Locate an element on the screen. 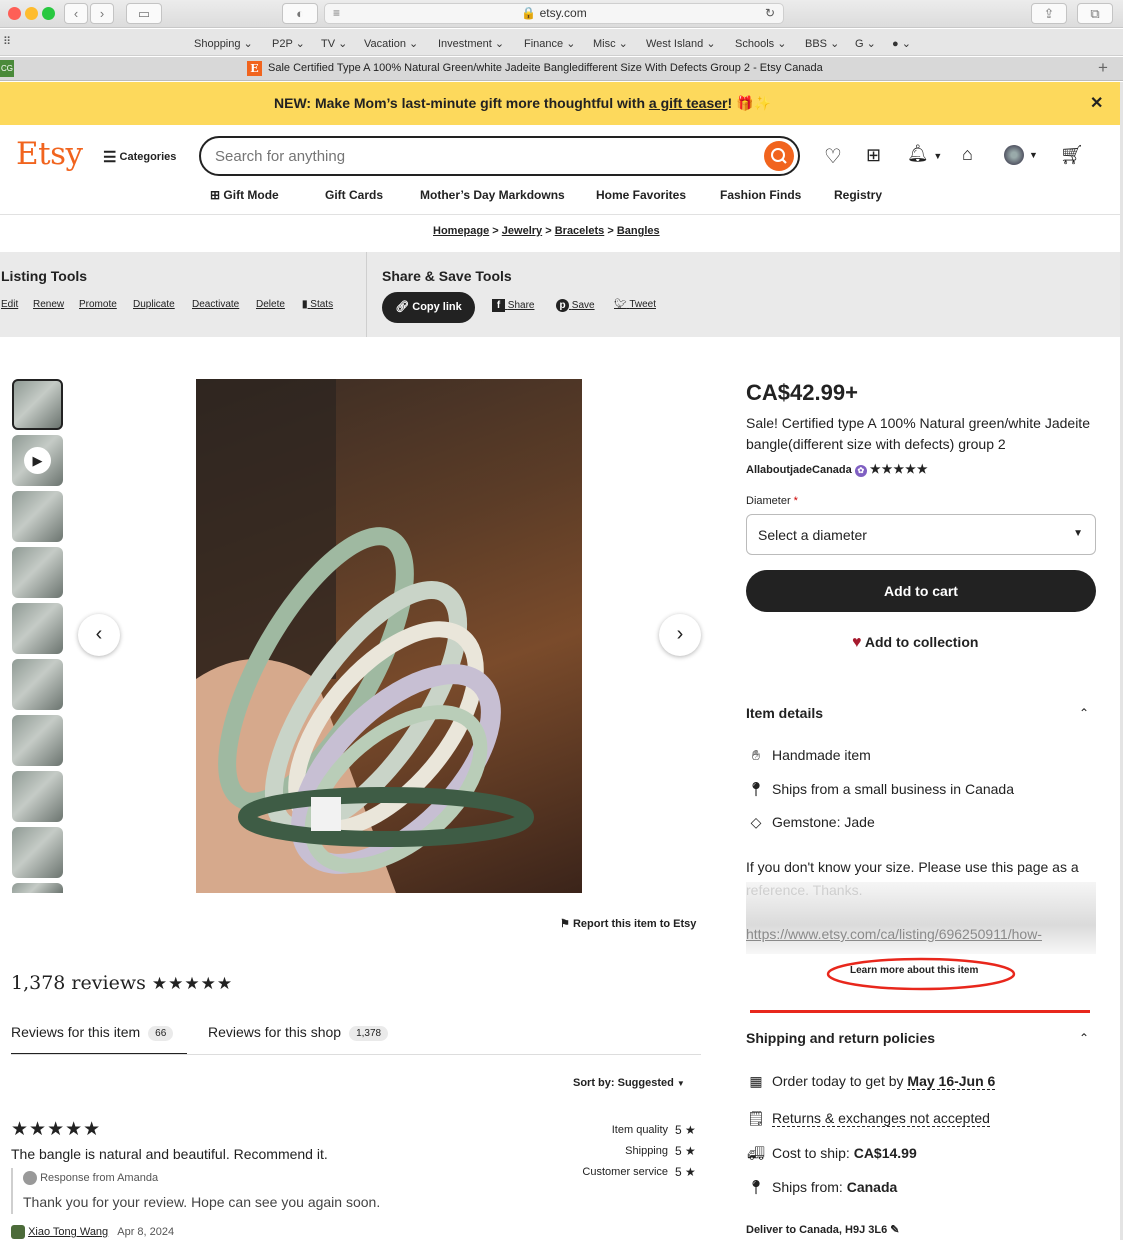 This screenshot has width=1123, height=1240. nav-gift-cards: Gift Cards is located at coordinates (354, 195).